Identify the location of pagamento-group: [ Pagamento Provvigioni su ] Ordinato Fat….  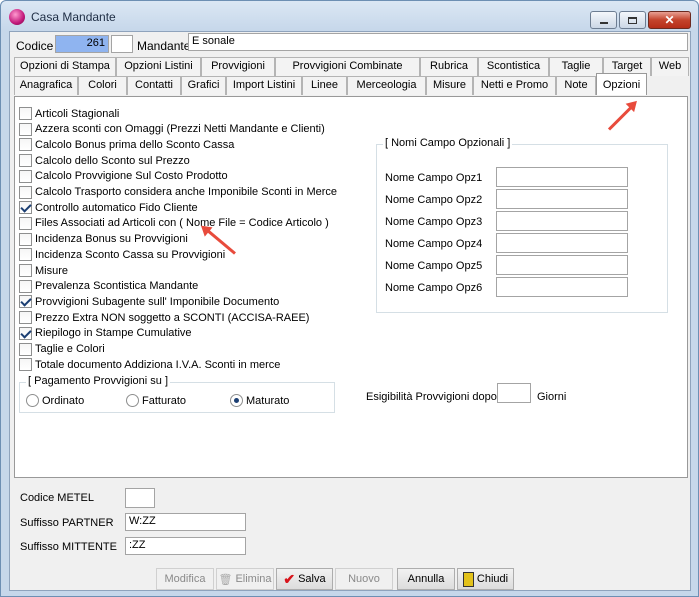
(177, 394).